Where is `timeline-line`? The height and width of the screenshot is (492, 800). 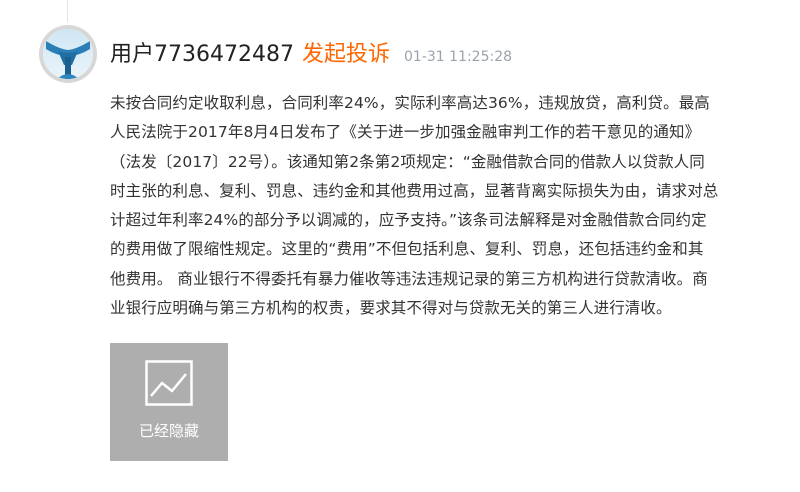 timeline-line is located at coordinates (67, 11).